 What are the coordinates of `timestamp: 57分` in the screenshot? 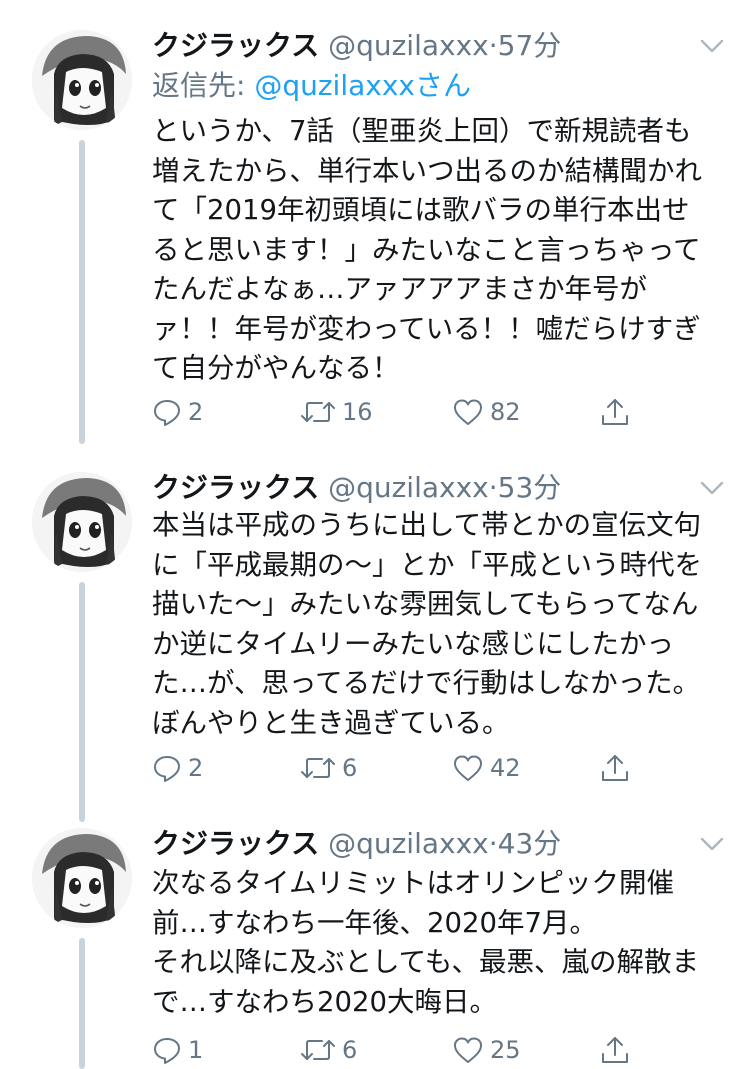 It's located at (530, 45).